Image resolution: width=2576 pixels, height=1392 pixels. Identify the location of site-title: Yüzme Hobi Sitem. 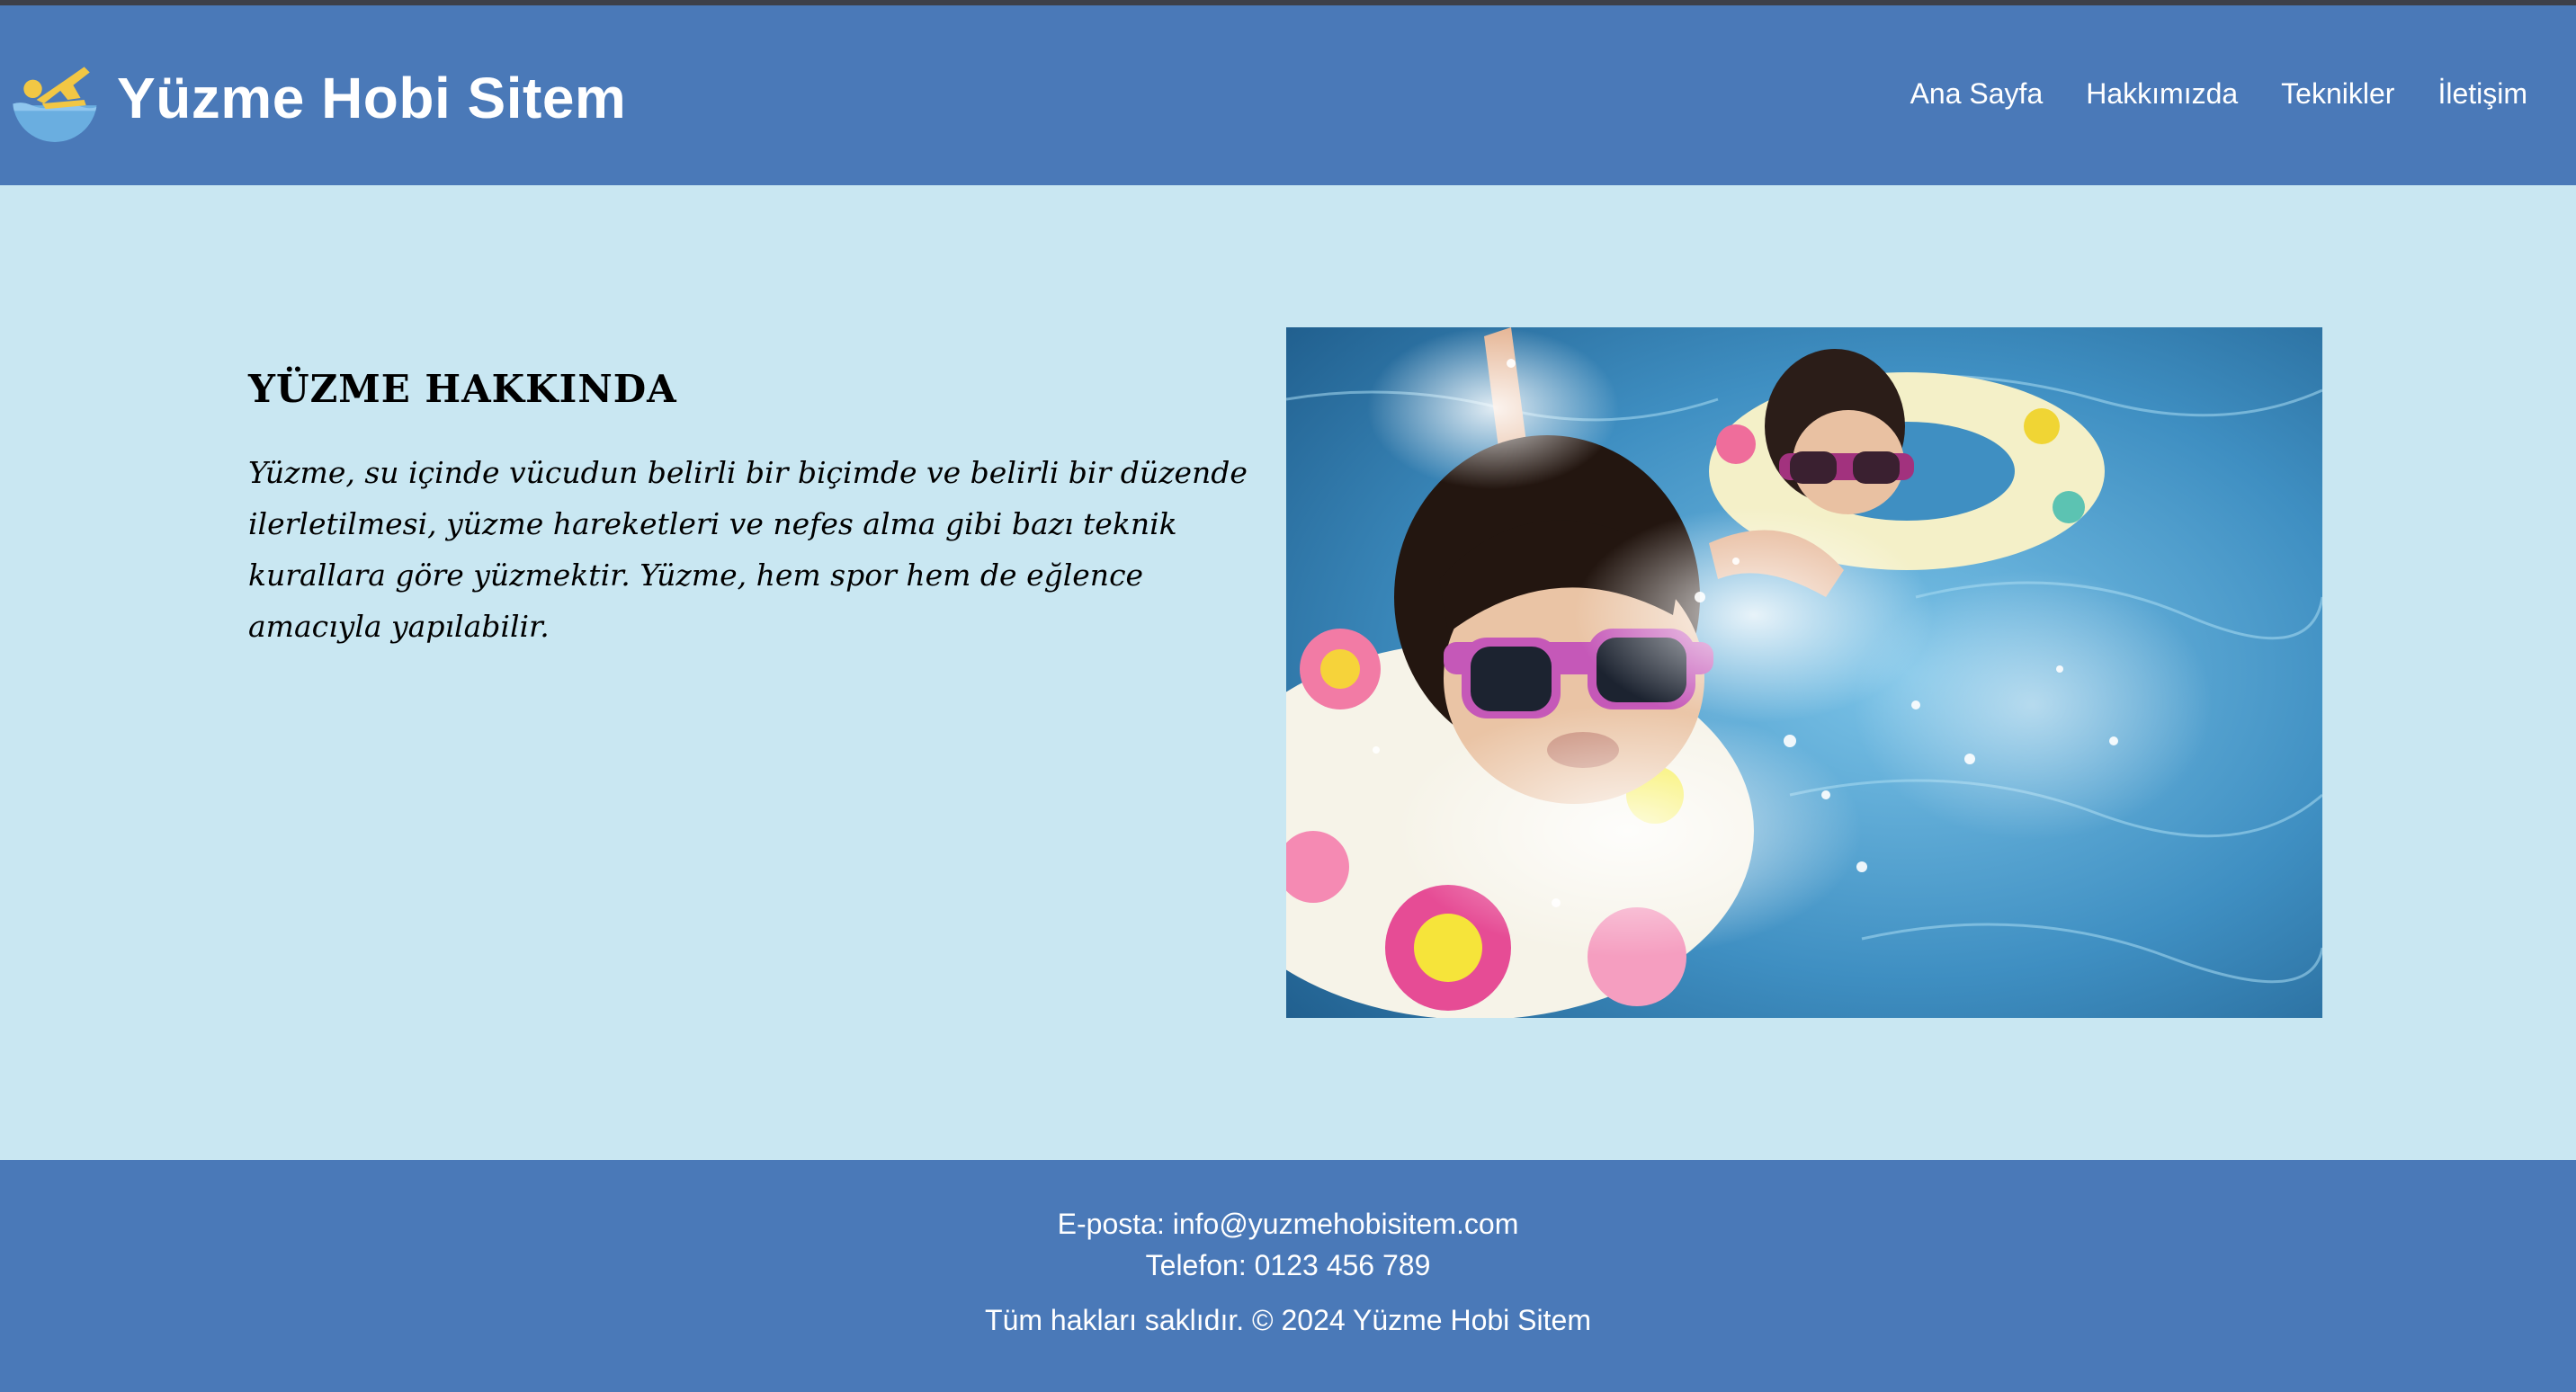
(372, 98).